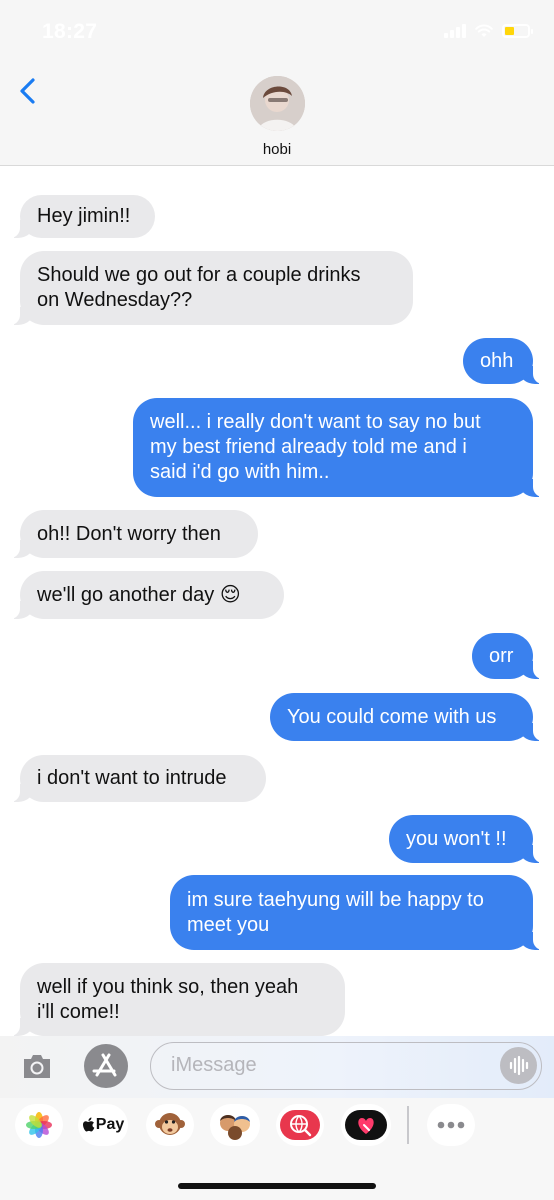  Describe the element at coordinates (29, 91) in the screenshot. I see `back-chevron-icon` at that location.